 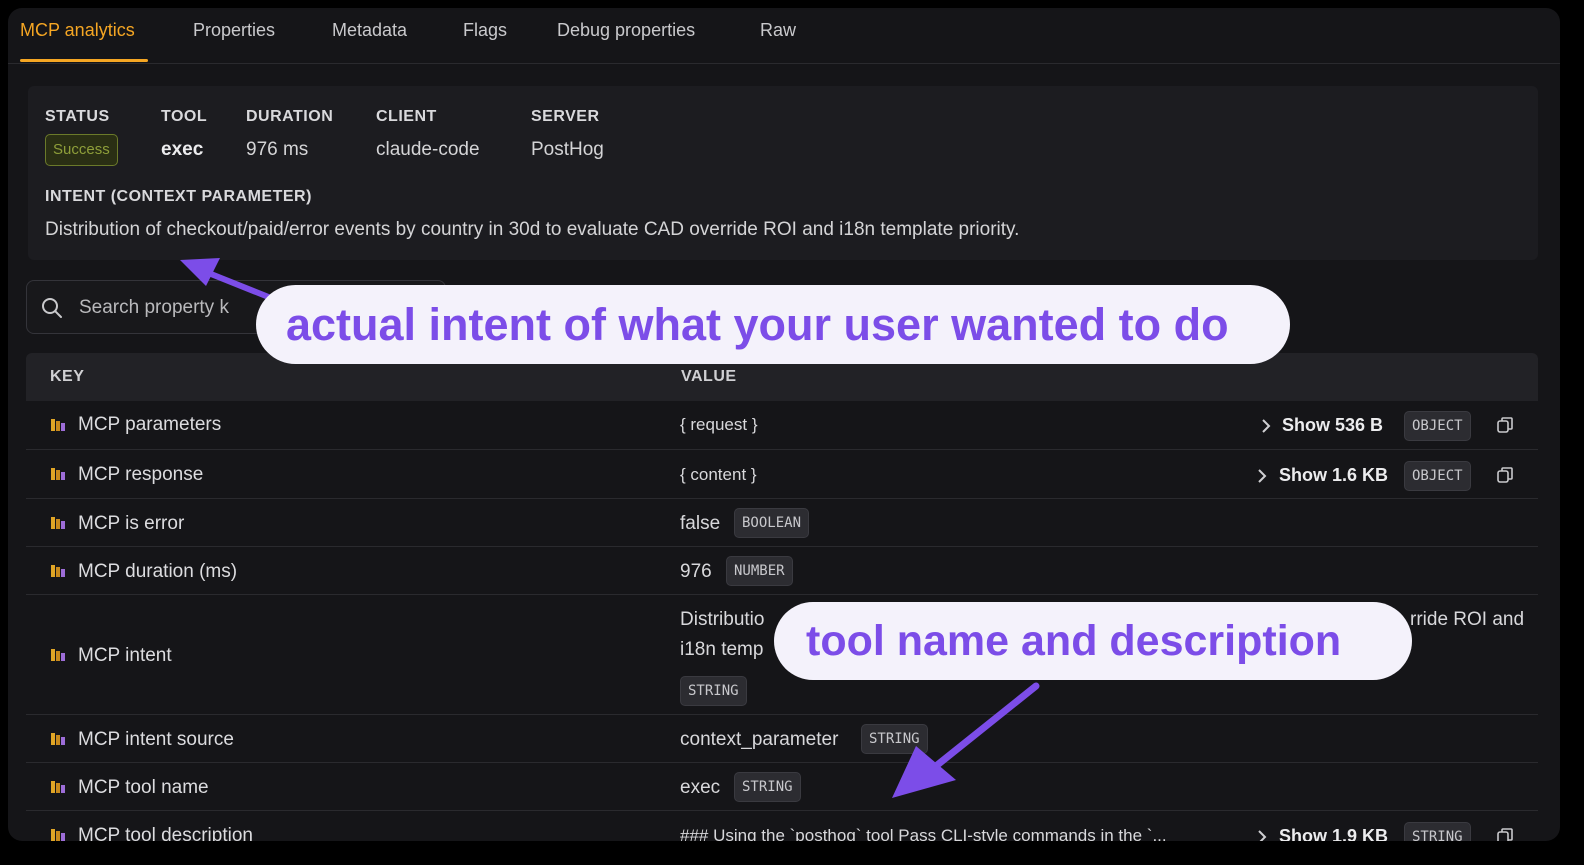 What do you see at coordinates (81, 150) in the screenshot?
I see `status-badge: Success` at bounding box center [81, 150].